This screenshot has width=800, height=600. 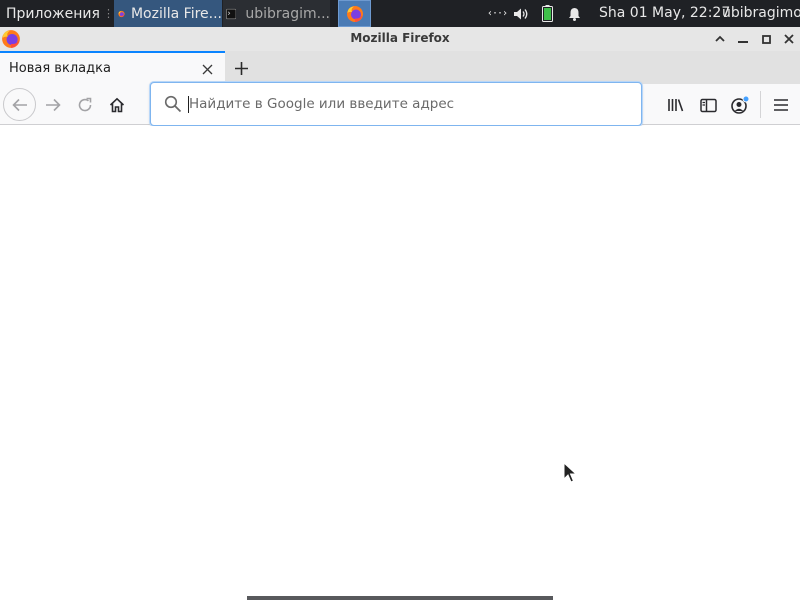 What do you see at coordinates (743, 39) in the screenshot?
I see `window-minimize-button` at bounding box center [743, 39].